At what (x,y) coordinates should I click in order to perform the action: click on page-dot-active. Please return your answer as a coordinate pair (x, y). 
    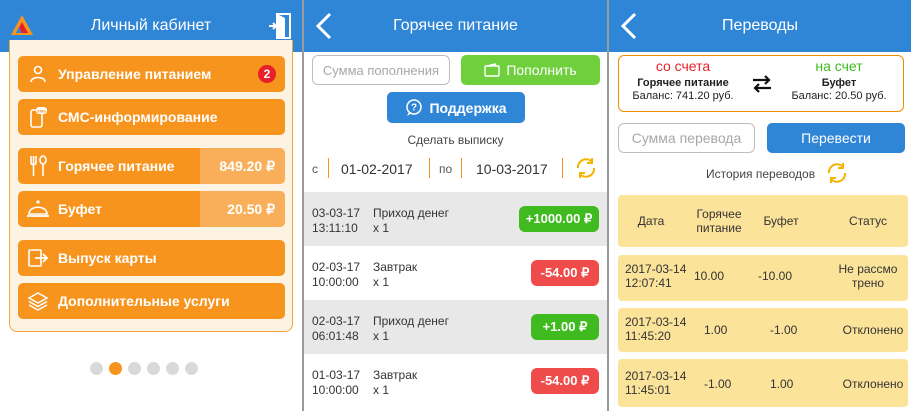
    Looking at the image, I should click on (115, 368).